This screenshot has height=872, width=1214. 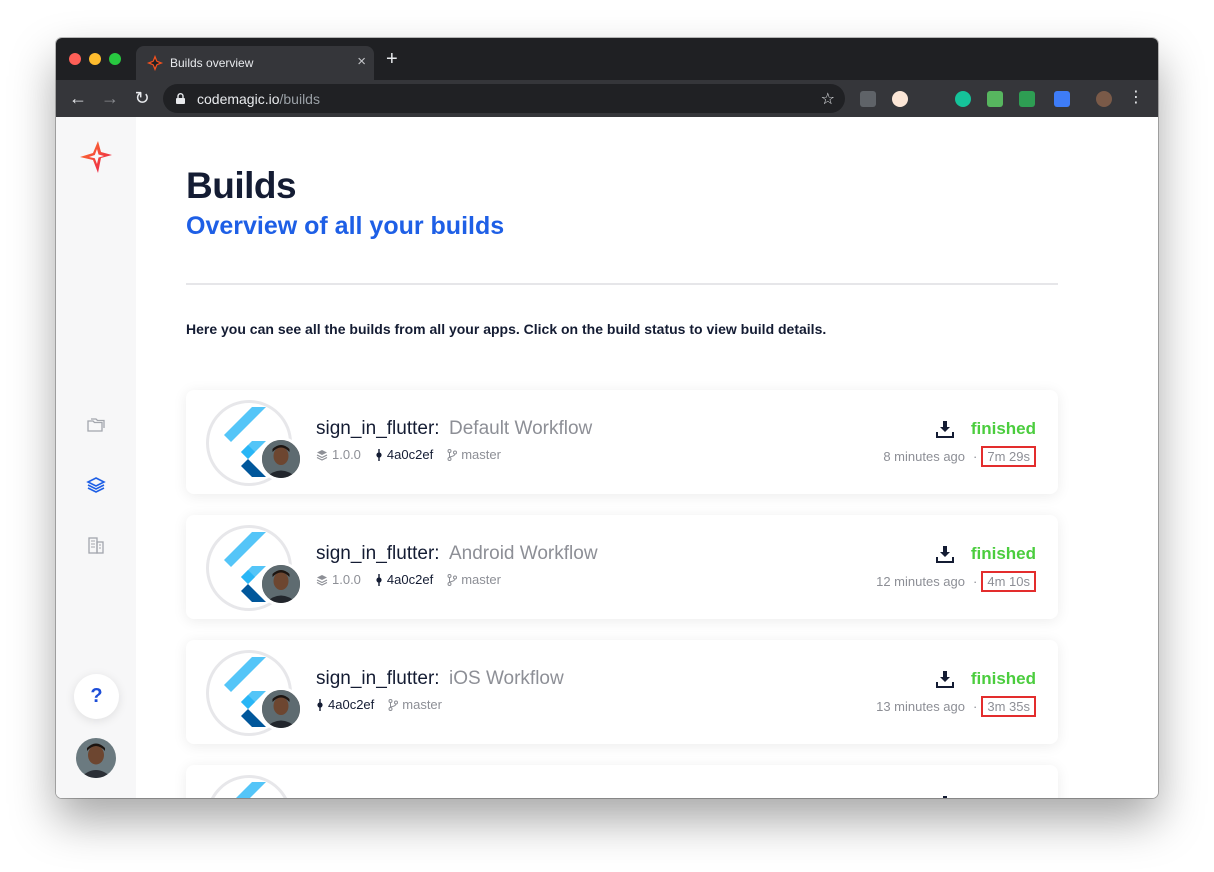 What do you see at coordinates (828, 99) in the screenshot?
I see `bookmark-star-icon: ☆` at bounding box center [828, 99].